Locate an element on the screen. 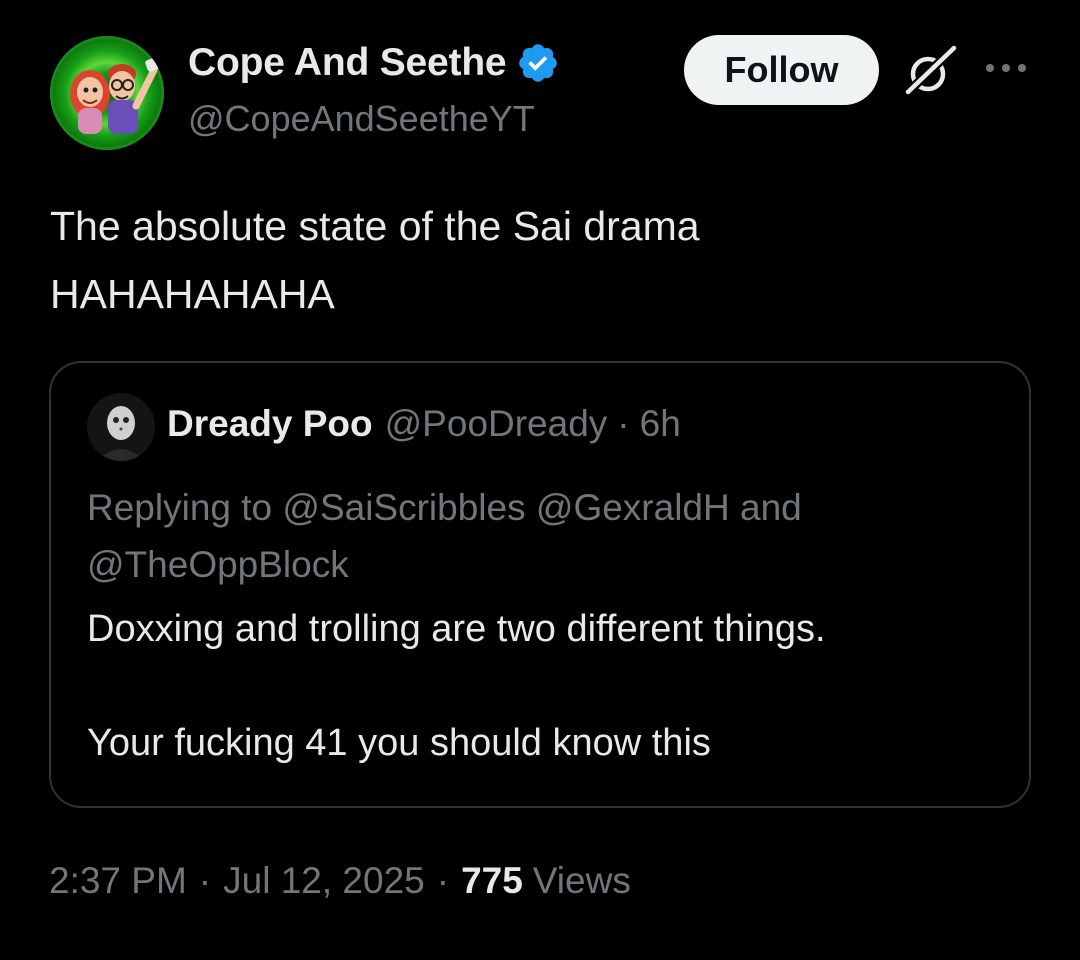  verified-badge-icon is located at coordinates (538, 63).